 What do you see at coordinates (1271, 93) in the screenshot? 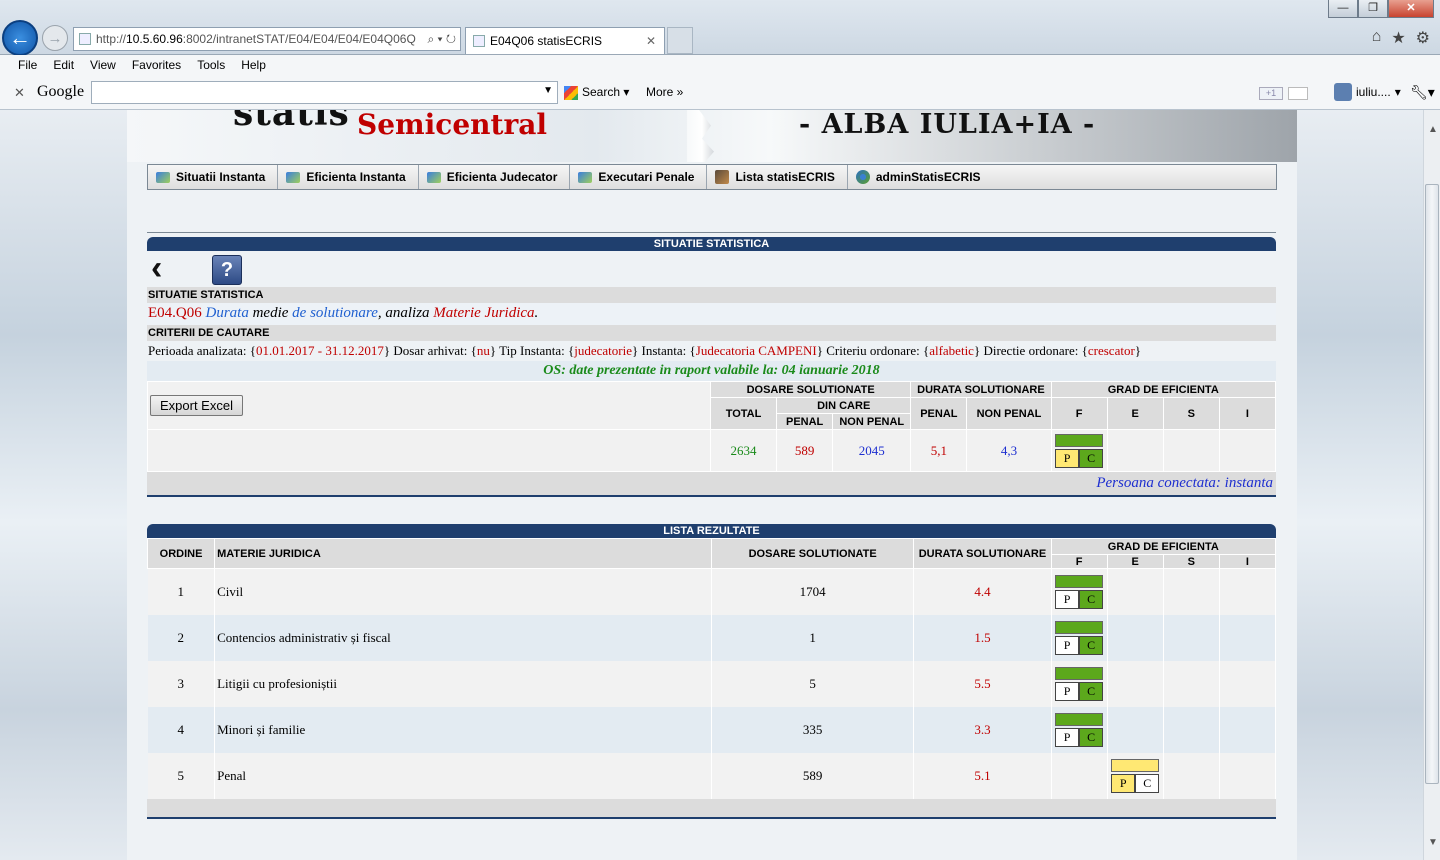
I see `plus-one-icon: +1` at bounding box center [1271, 93].